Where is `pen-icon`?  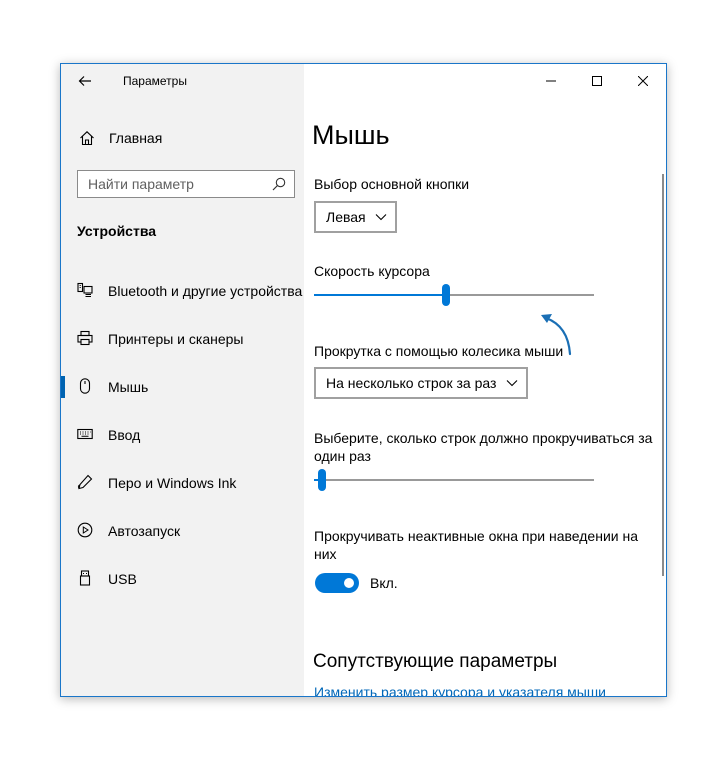 pen-icon is located at coordinates (85, 482).